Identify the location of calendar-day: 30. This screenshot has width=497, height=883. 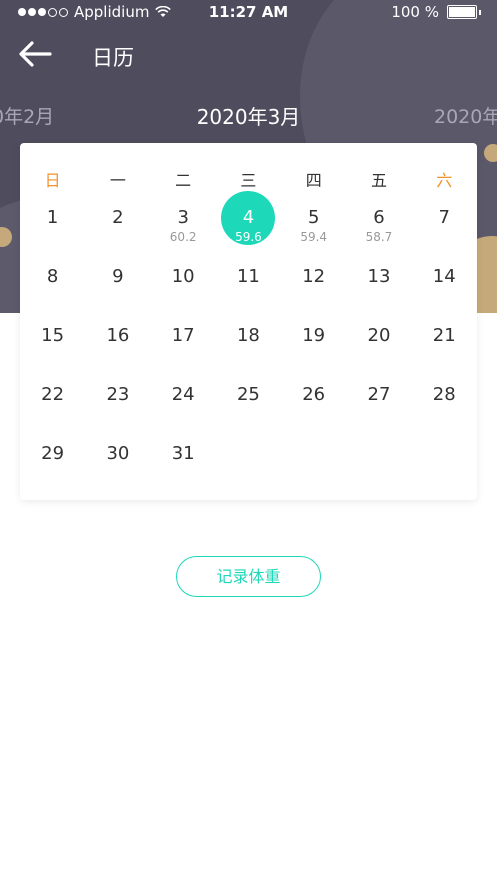
(117, 456).